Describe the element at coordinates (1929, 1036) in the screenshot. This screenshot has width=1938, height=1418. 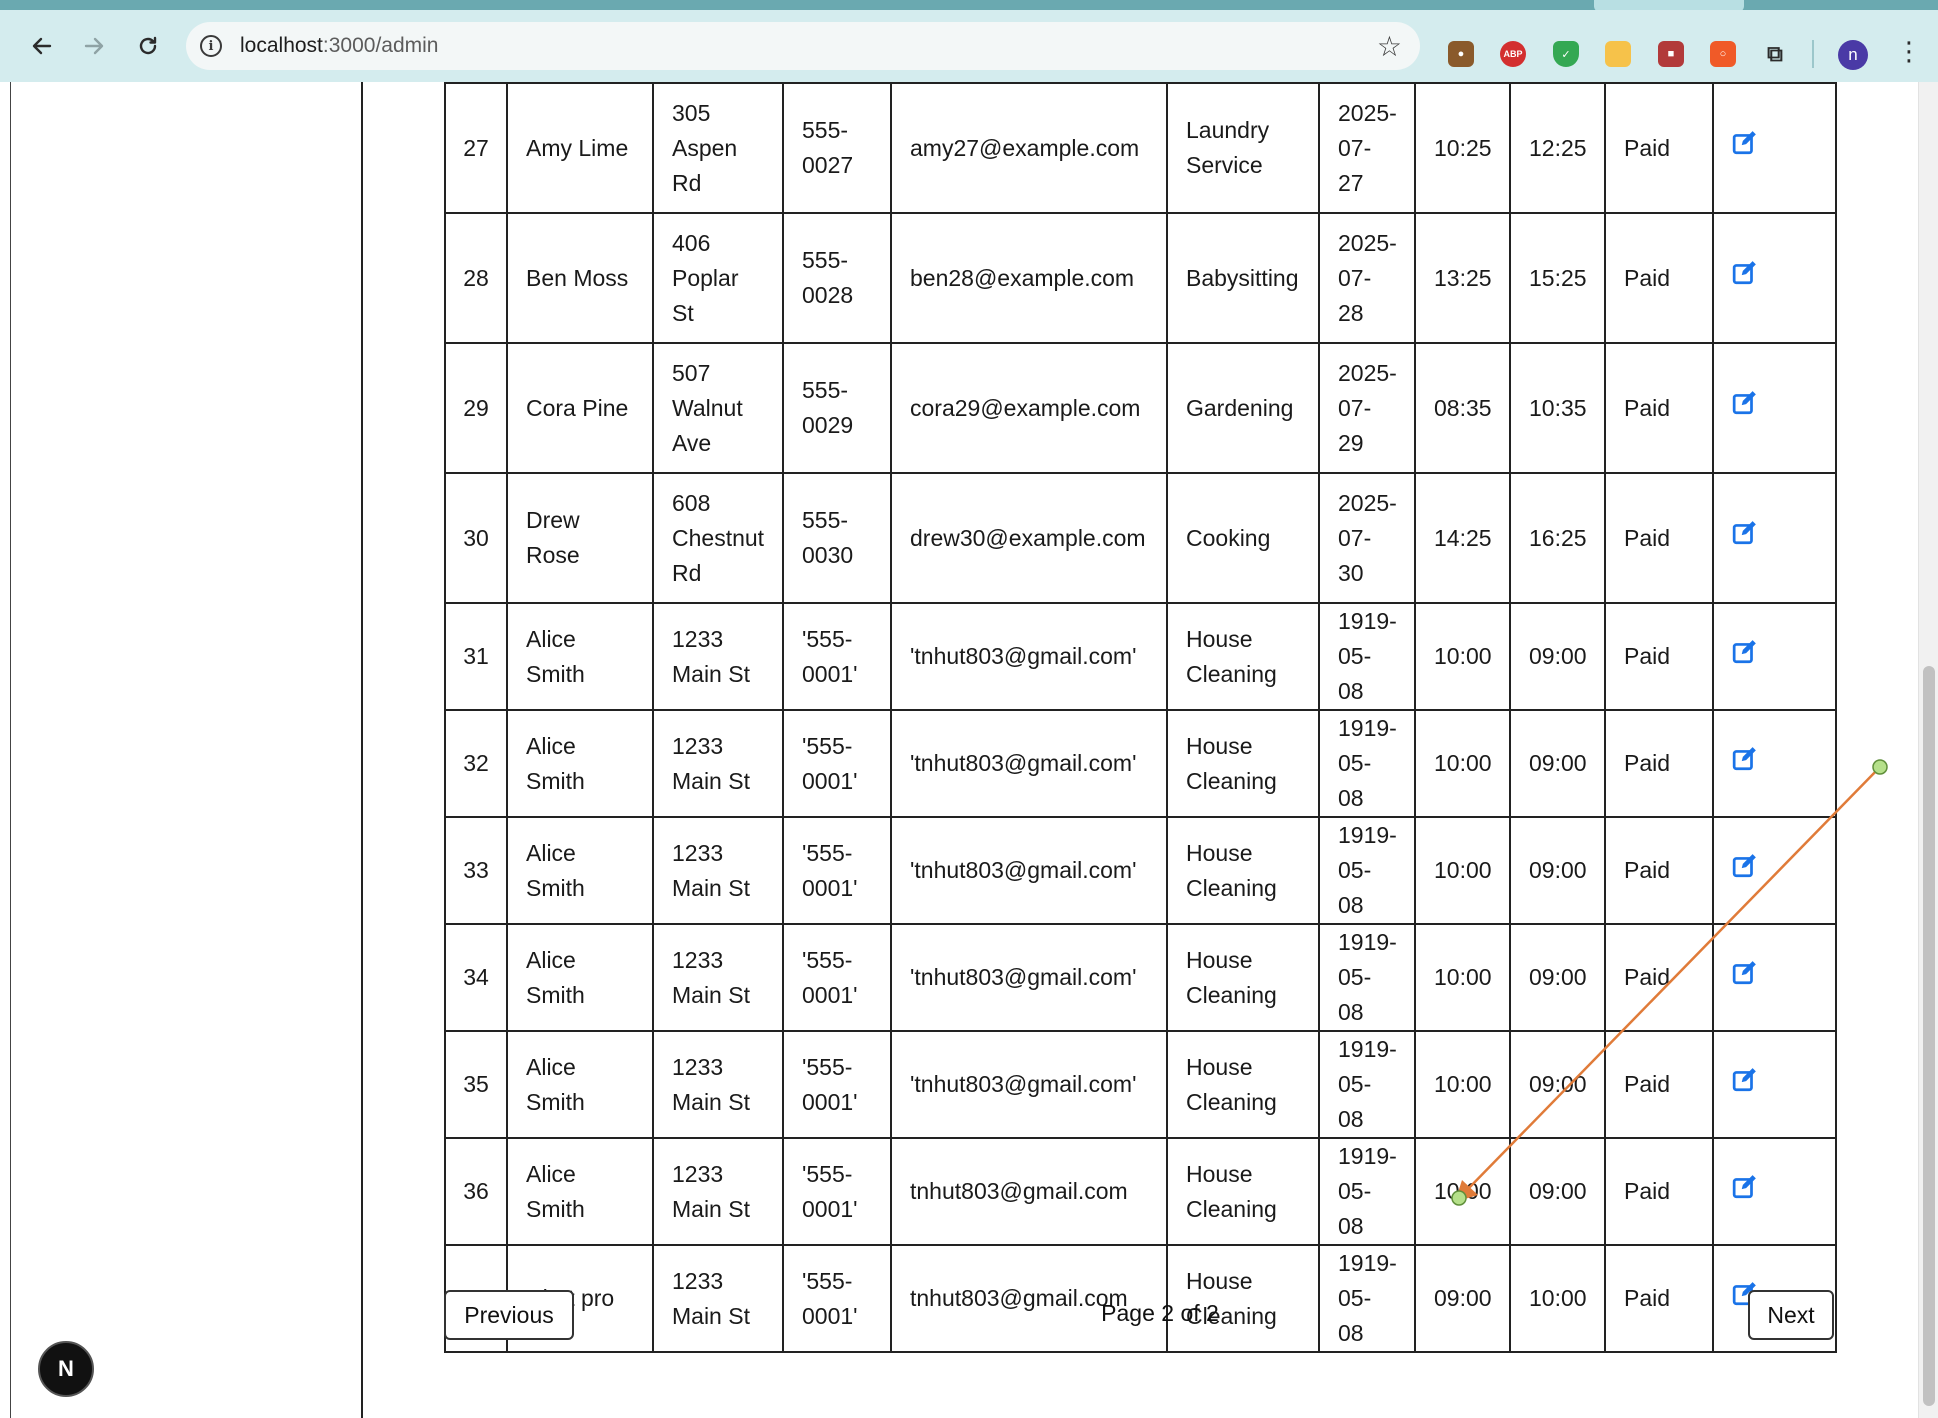
I see `scrollbar-thumb` at that location.